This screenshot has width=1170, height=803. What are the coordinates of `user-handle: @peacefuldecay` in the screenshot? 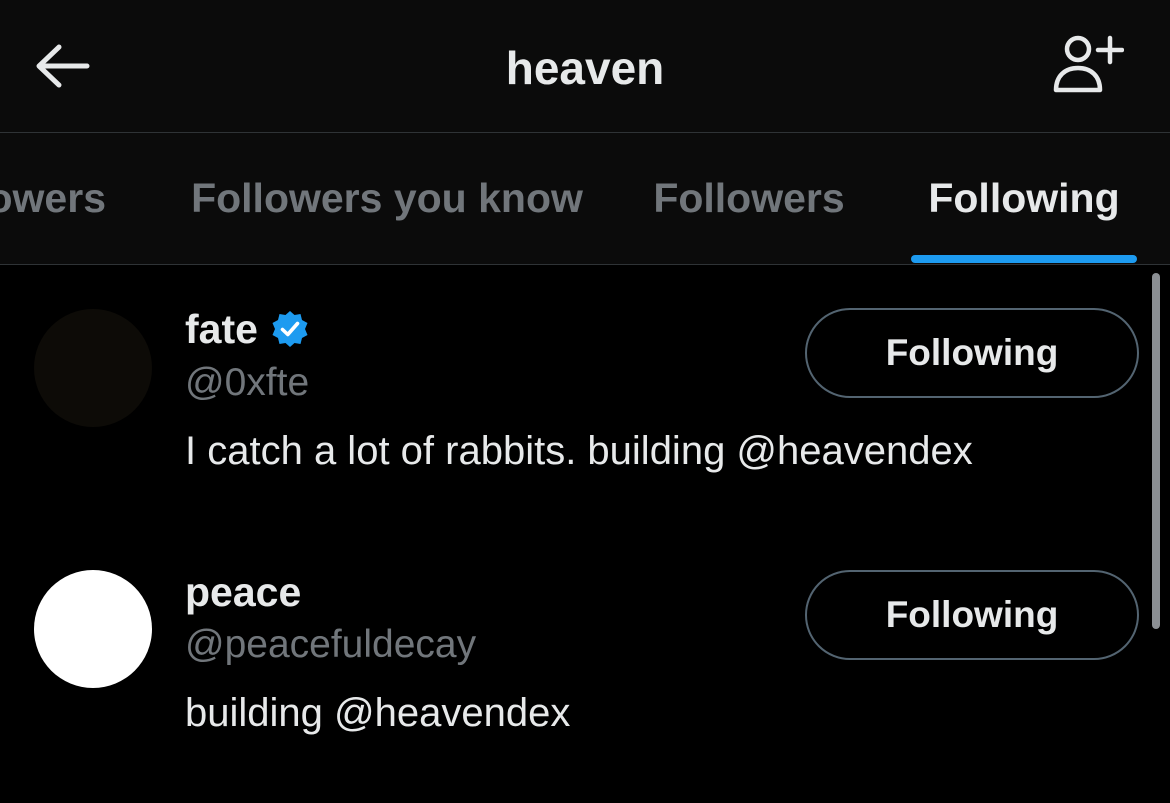 It's located at (331, 644).